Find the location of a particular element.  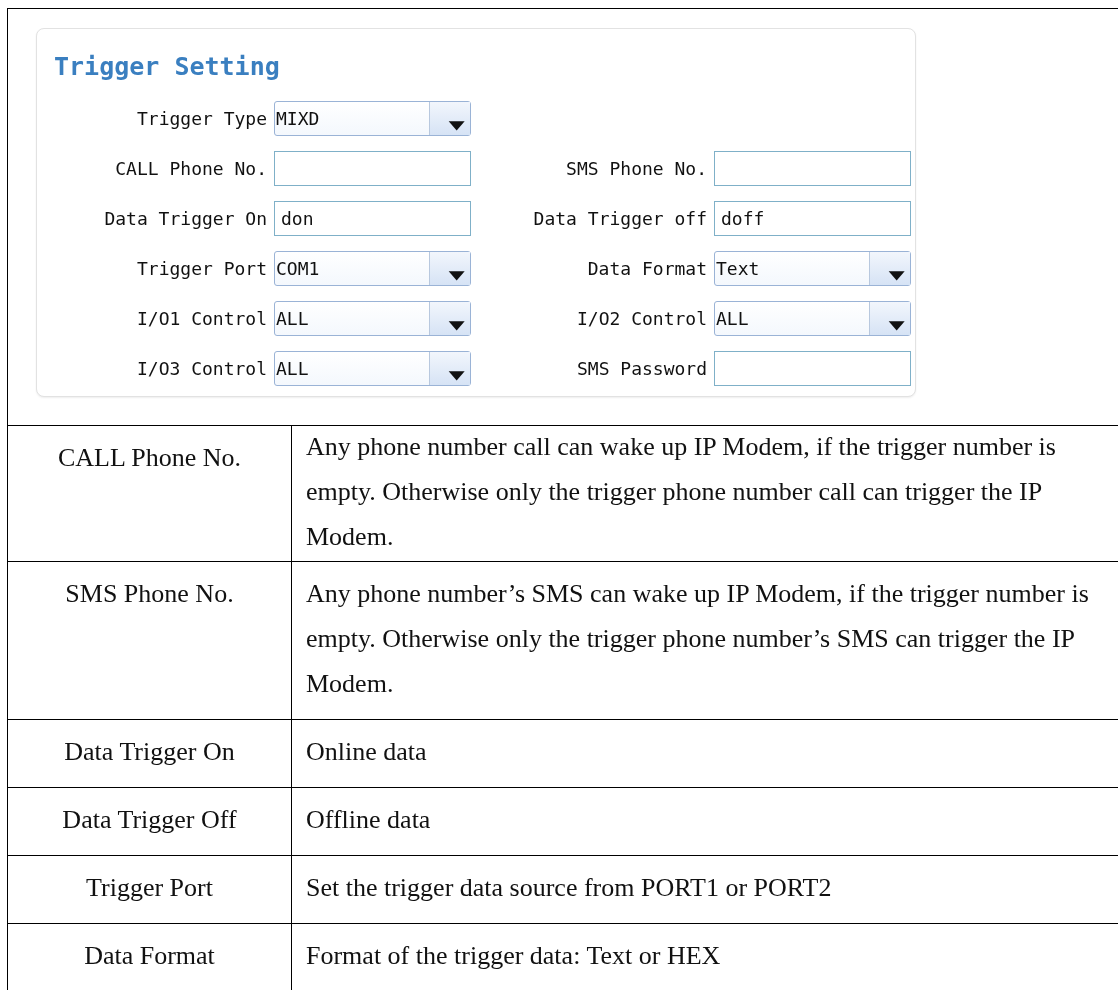

field-label: Trigger Port is located at coordinates (201, 268).